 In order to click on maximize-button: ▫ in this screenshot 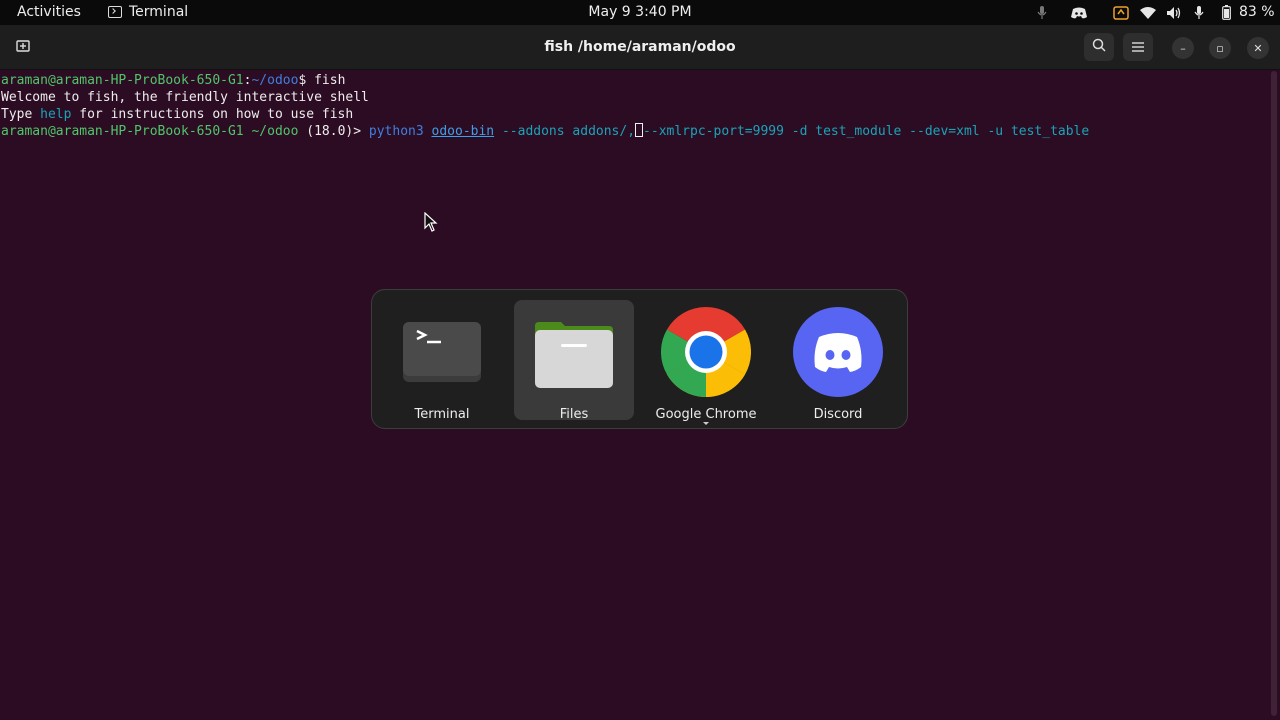, I will do `click(1220, 48)`.